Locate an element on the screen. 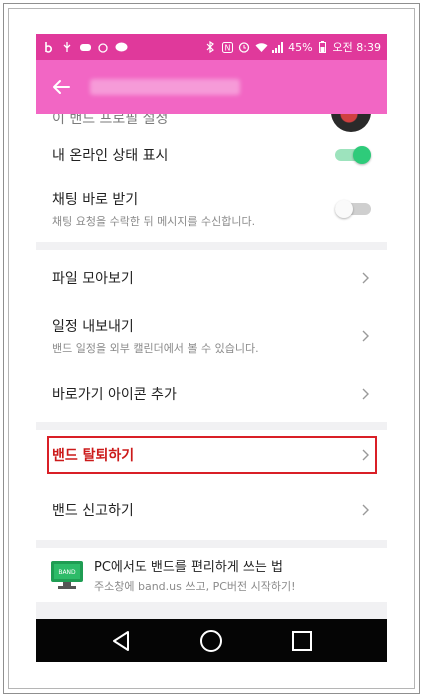 This screenshot has width=423, height=697. nav-recents-button is located at coordinates (302, 641).